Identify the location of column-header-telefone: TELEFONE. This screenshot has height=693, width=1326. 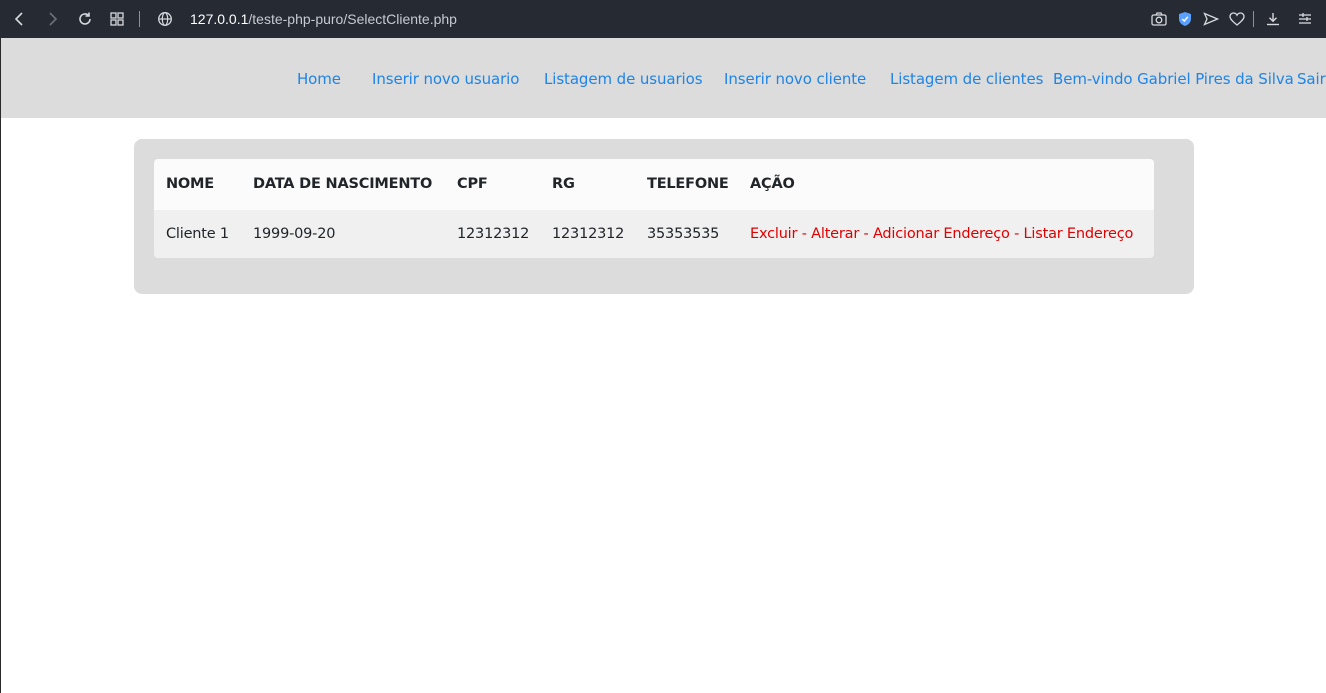
(688, 184).